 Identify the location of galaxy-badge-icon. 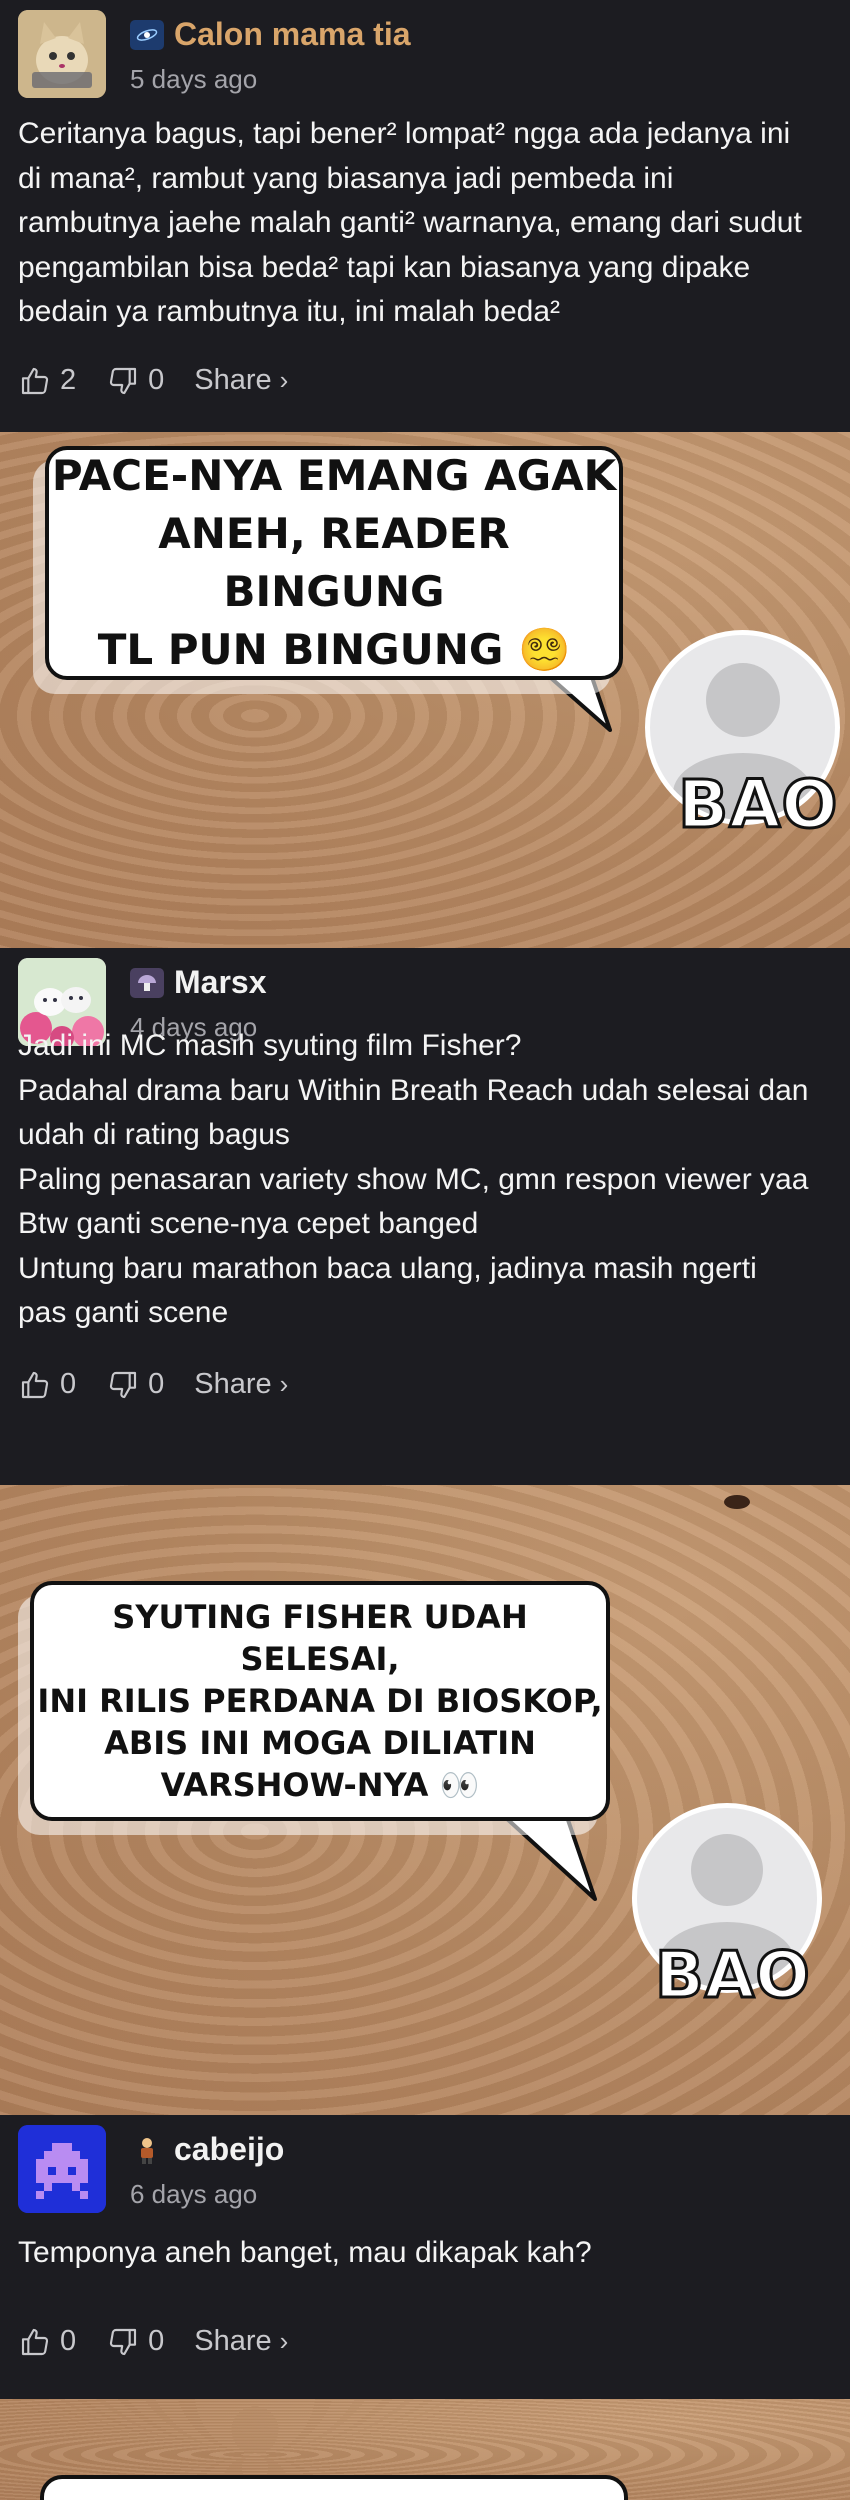
(147, 34).